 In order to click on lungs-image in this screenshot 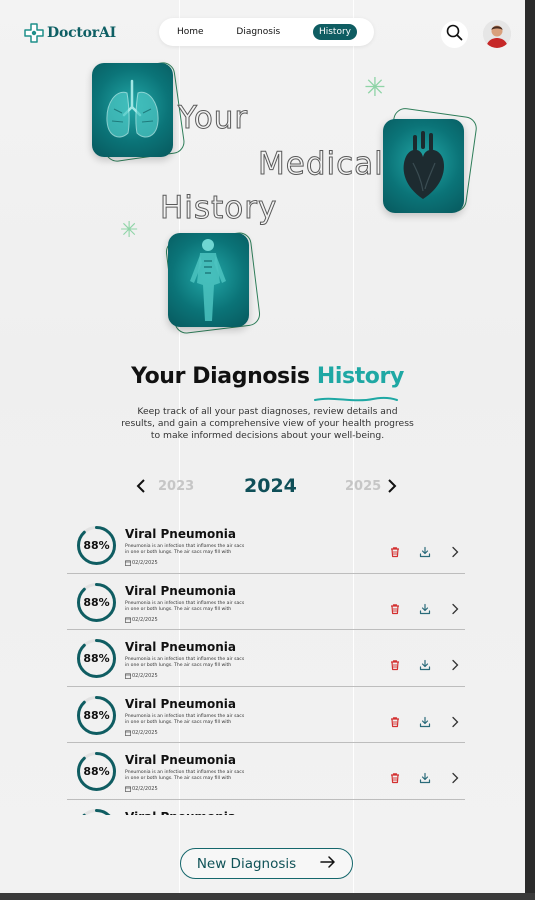, I will do `click(132, 110)`.